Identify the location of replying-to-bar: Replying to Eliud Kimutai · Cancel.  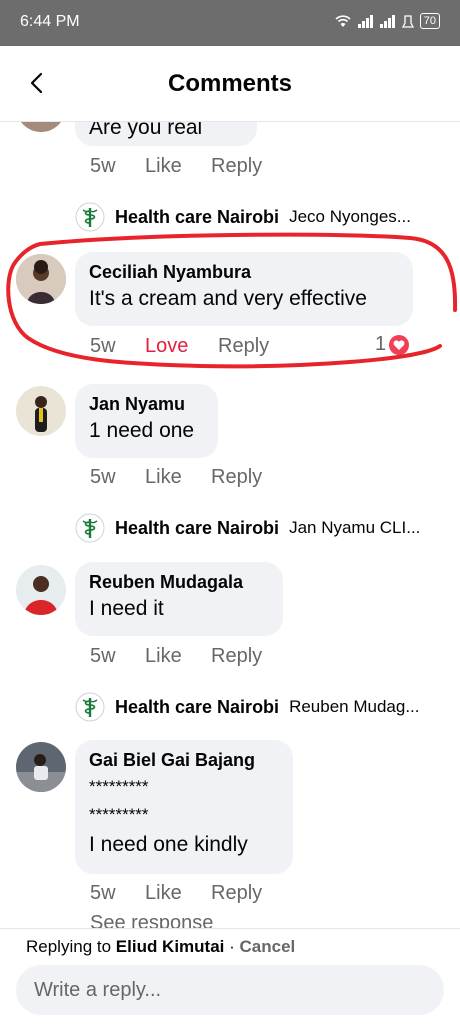
(160, 947).